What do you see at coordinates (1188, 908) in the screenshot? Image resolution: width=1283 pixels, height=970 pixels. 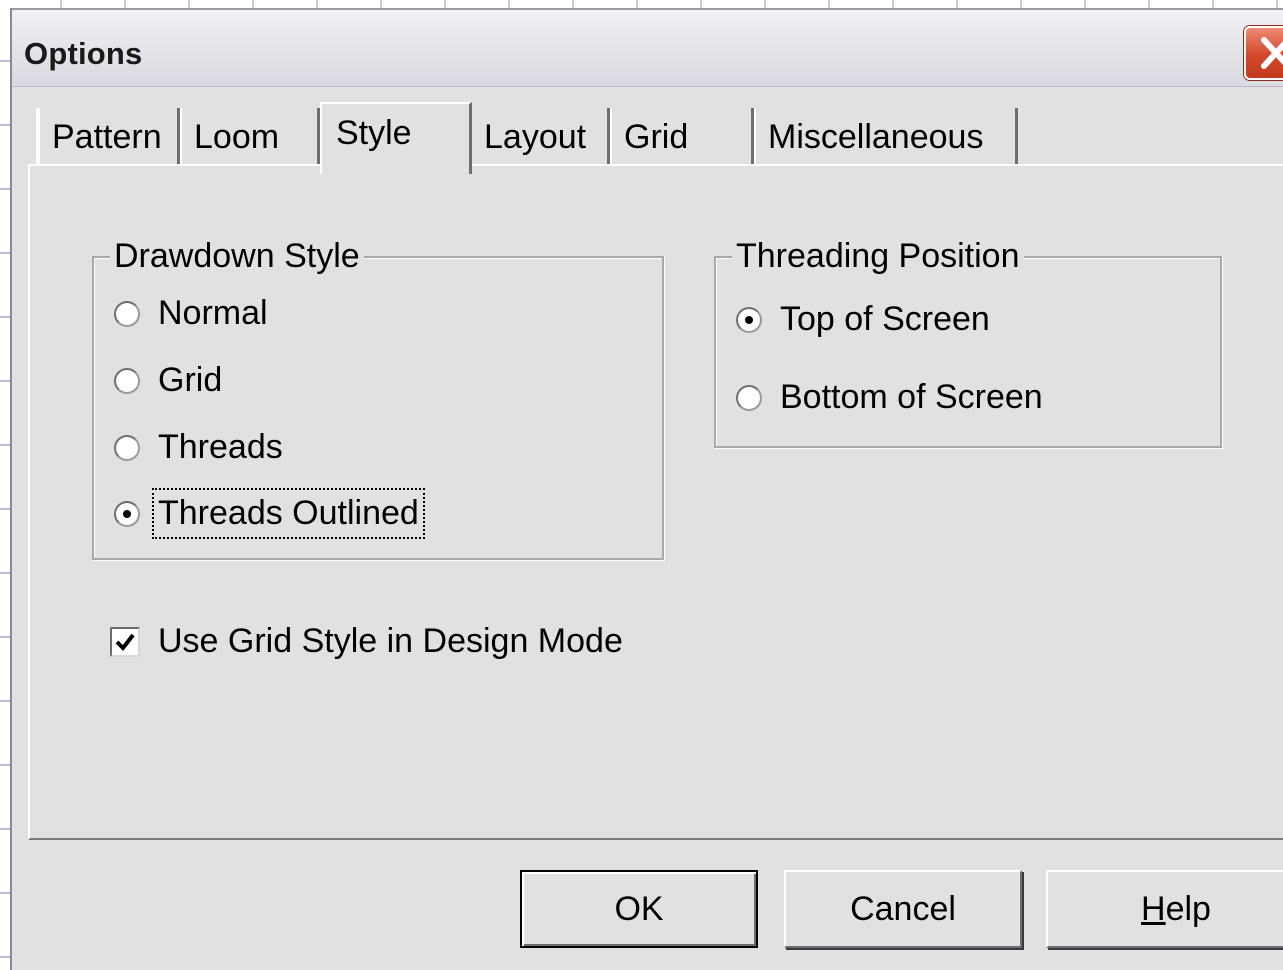 I see `help-label-rest: elp` at bounding box center [1188, 908].